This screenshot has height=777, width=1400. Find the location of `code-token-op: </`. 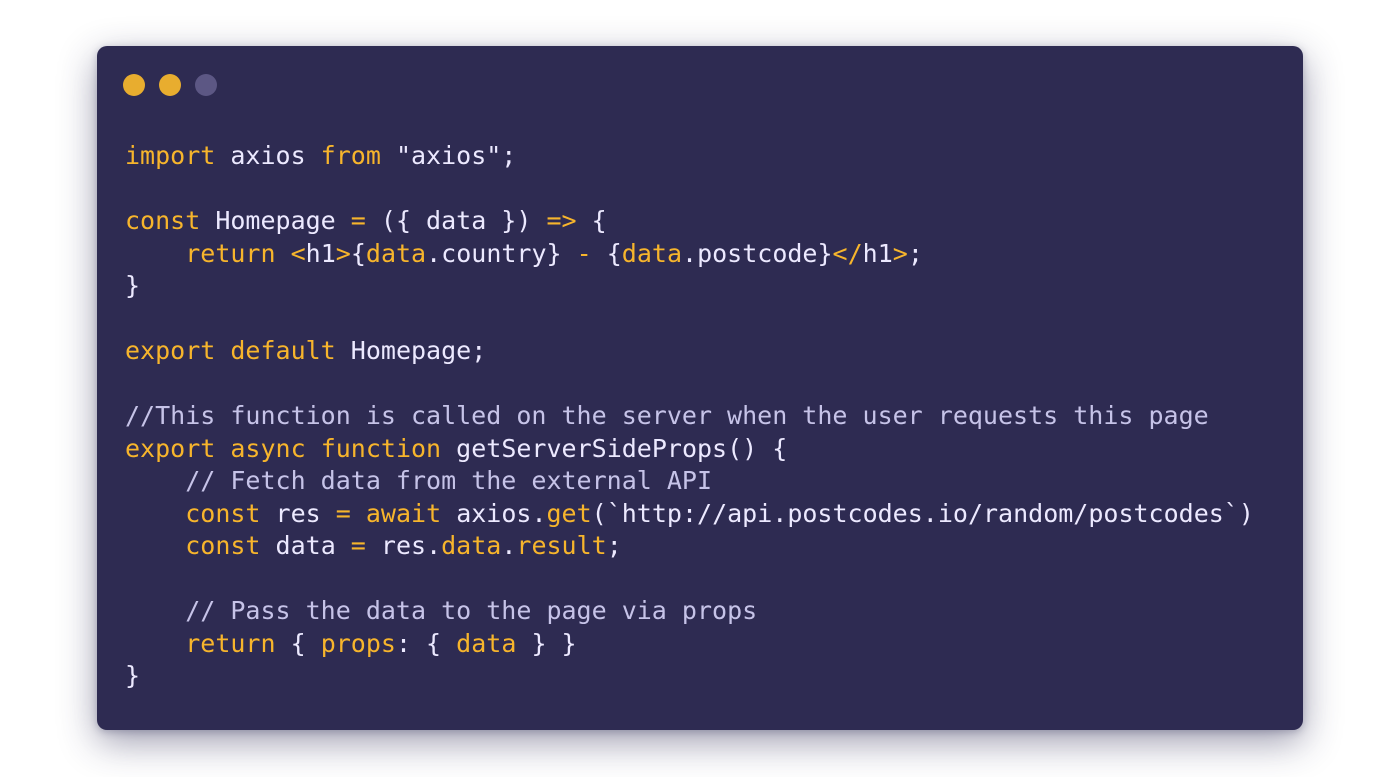

code-token-op: </ is located at coordinates (847, 253).